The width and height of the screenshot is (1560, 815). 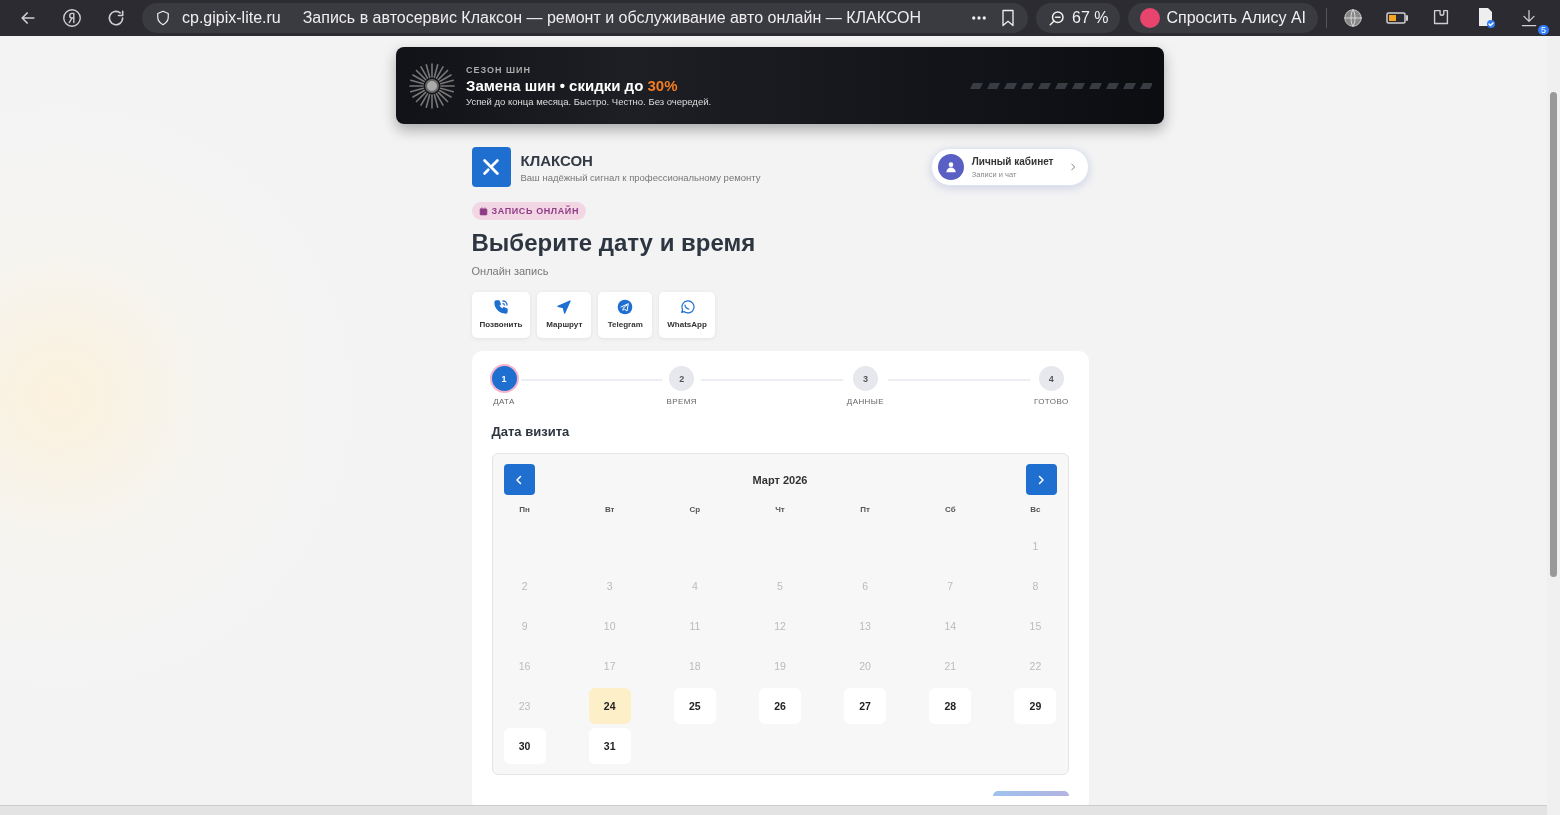 What do you see at coordinates (510, 271) in the screenshot?
I see `page-subheading: Онлайн запись` at bounding box center [510, 271].